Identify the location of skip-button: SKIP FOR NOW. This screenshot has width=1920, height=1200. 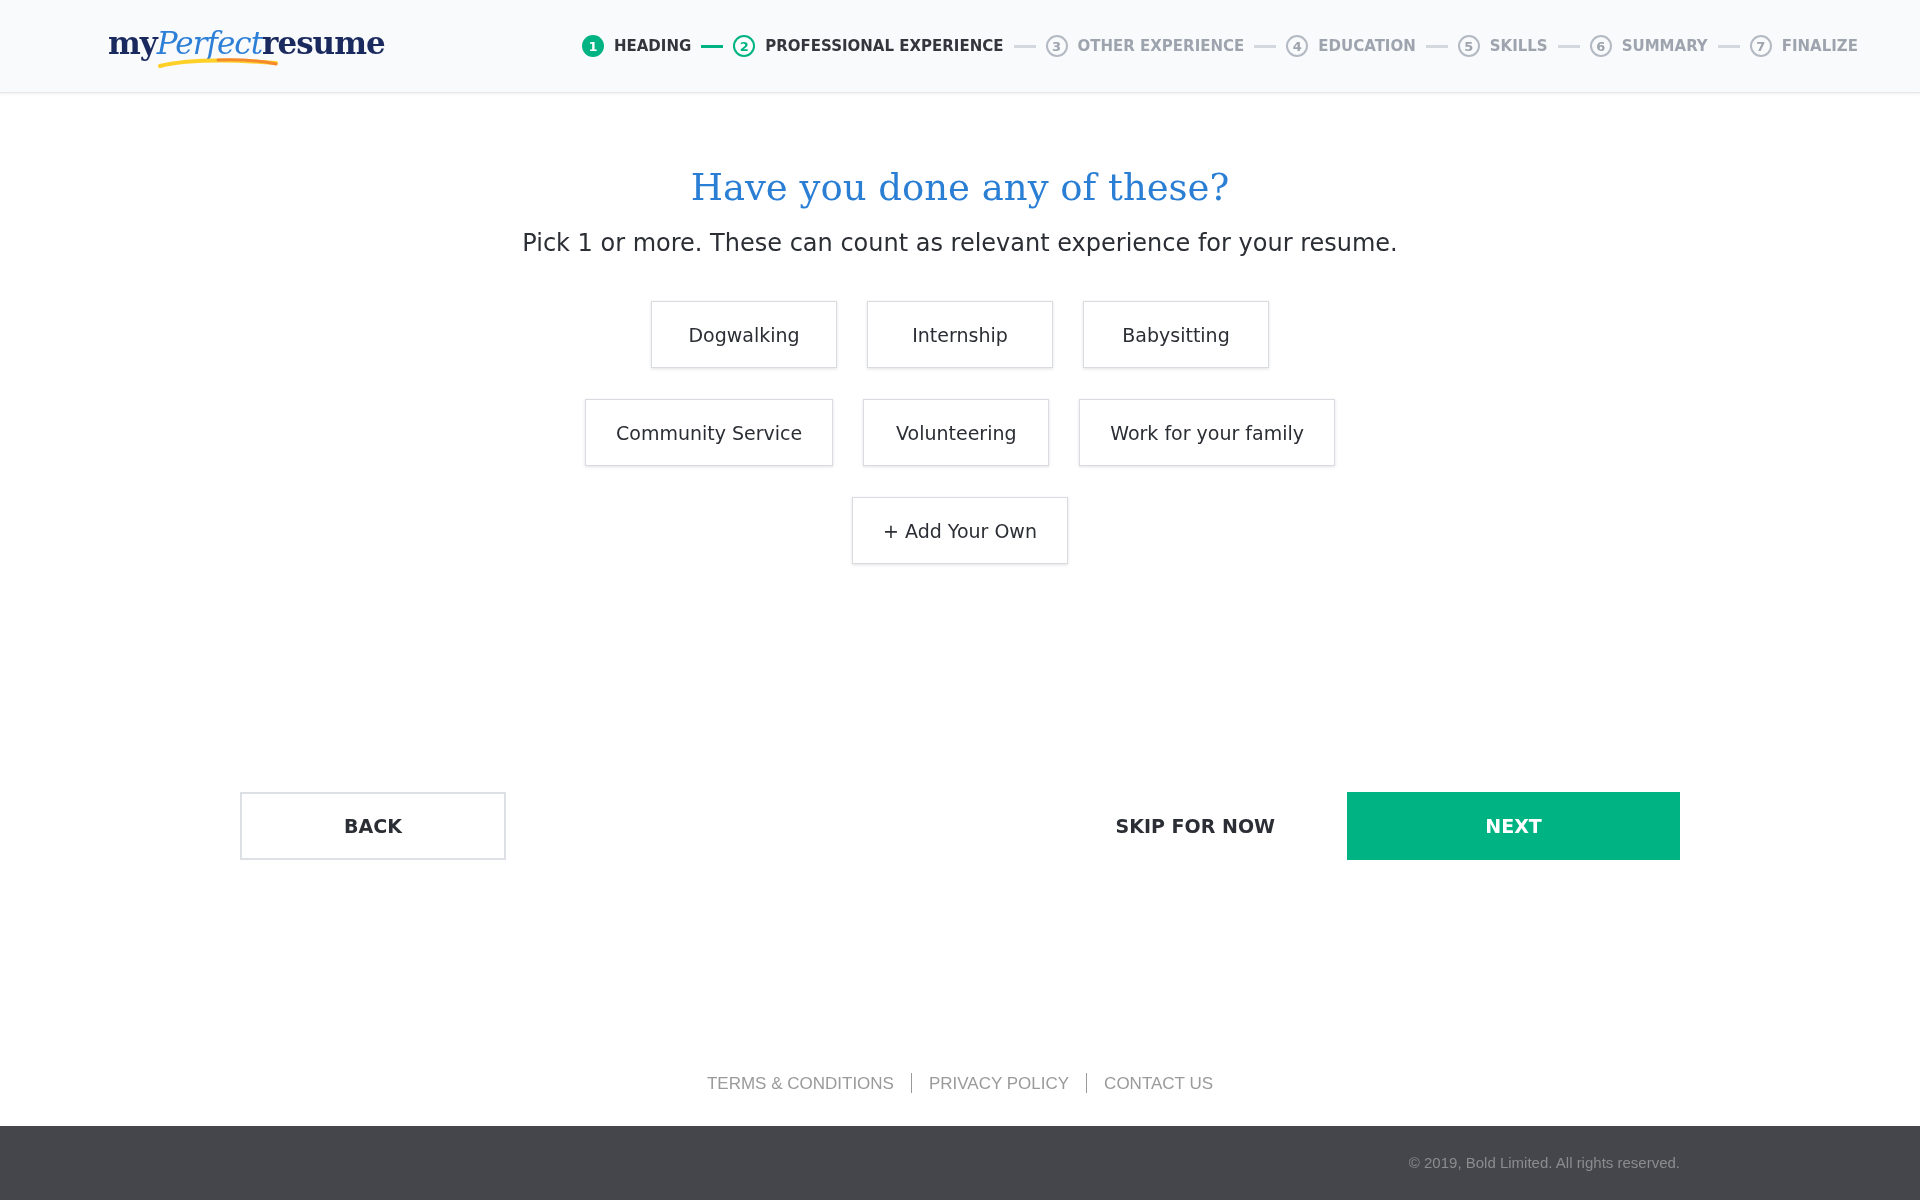
(1195, 826).